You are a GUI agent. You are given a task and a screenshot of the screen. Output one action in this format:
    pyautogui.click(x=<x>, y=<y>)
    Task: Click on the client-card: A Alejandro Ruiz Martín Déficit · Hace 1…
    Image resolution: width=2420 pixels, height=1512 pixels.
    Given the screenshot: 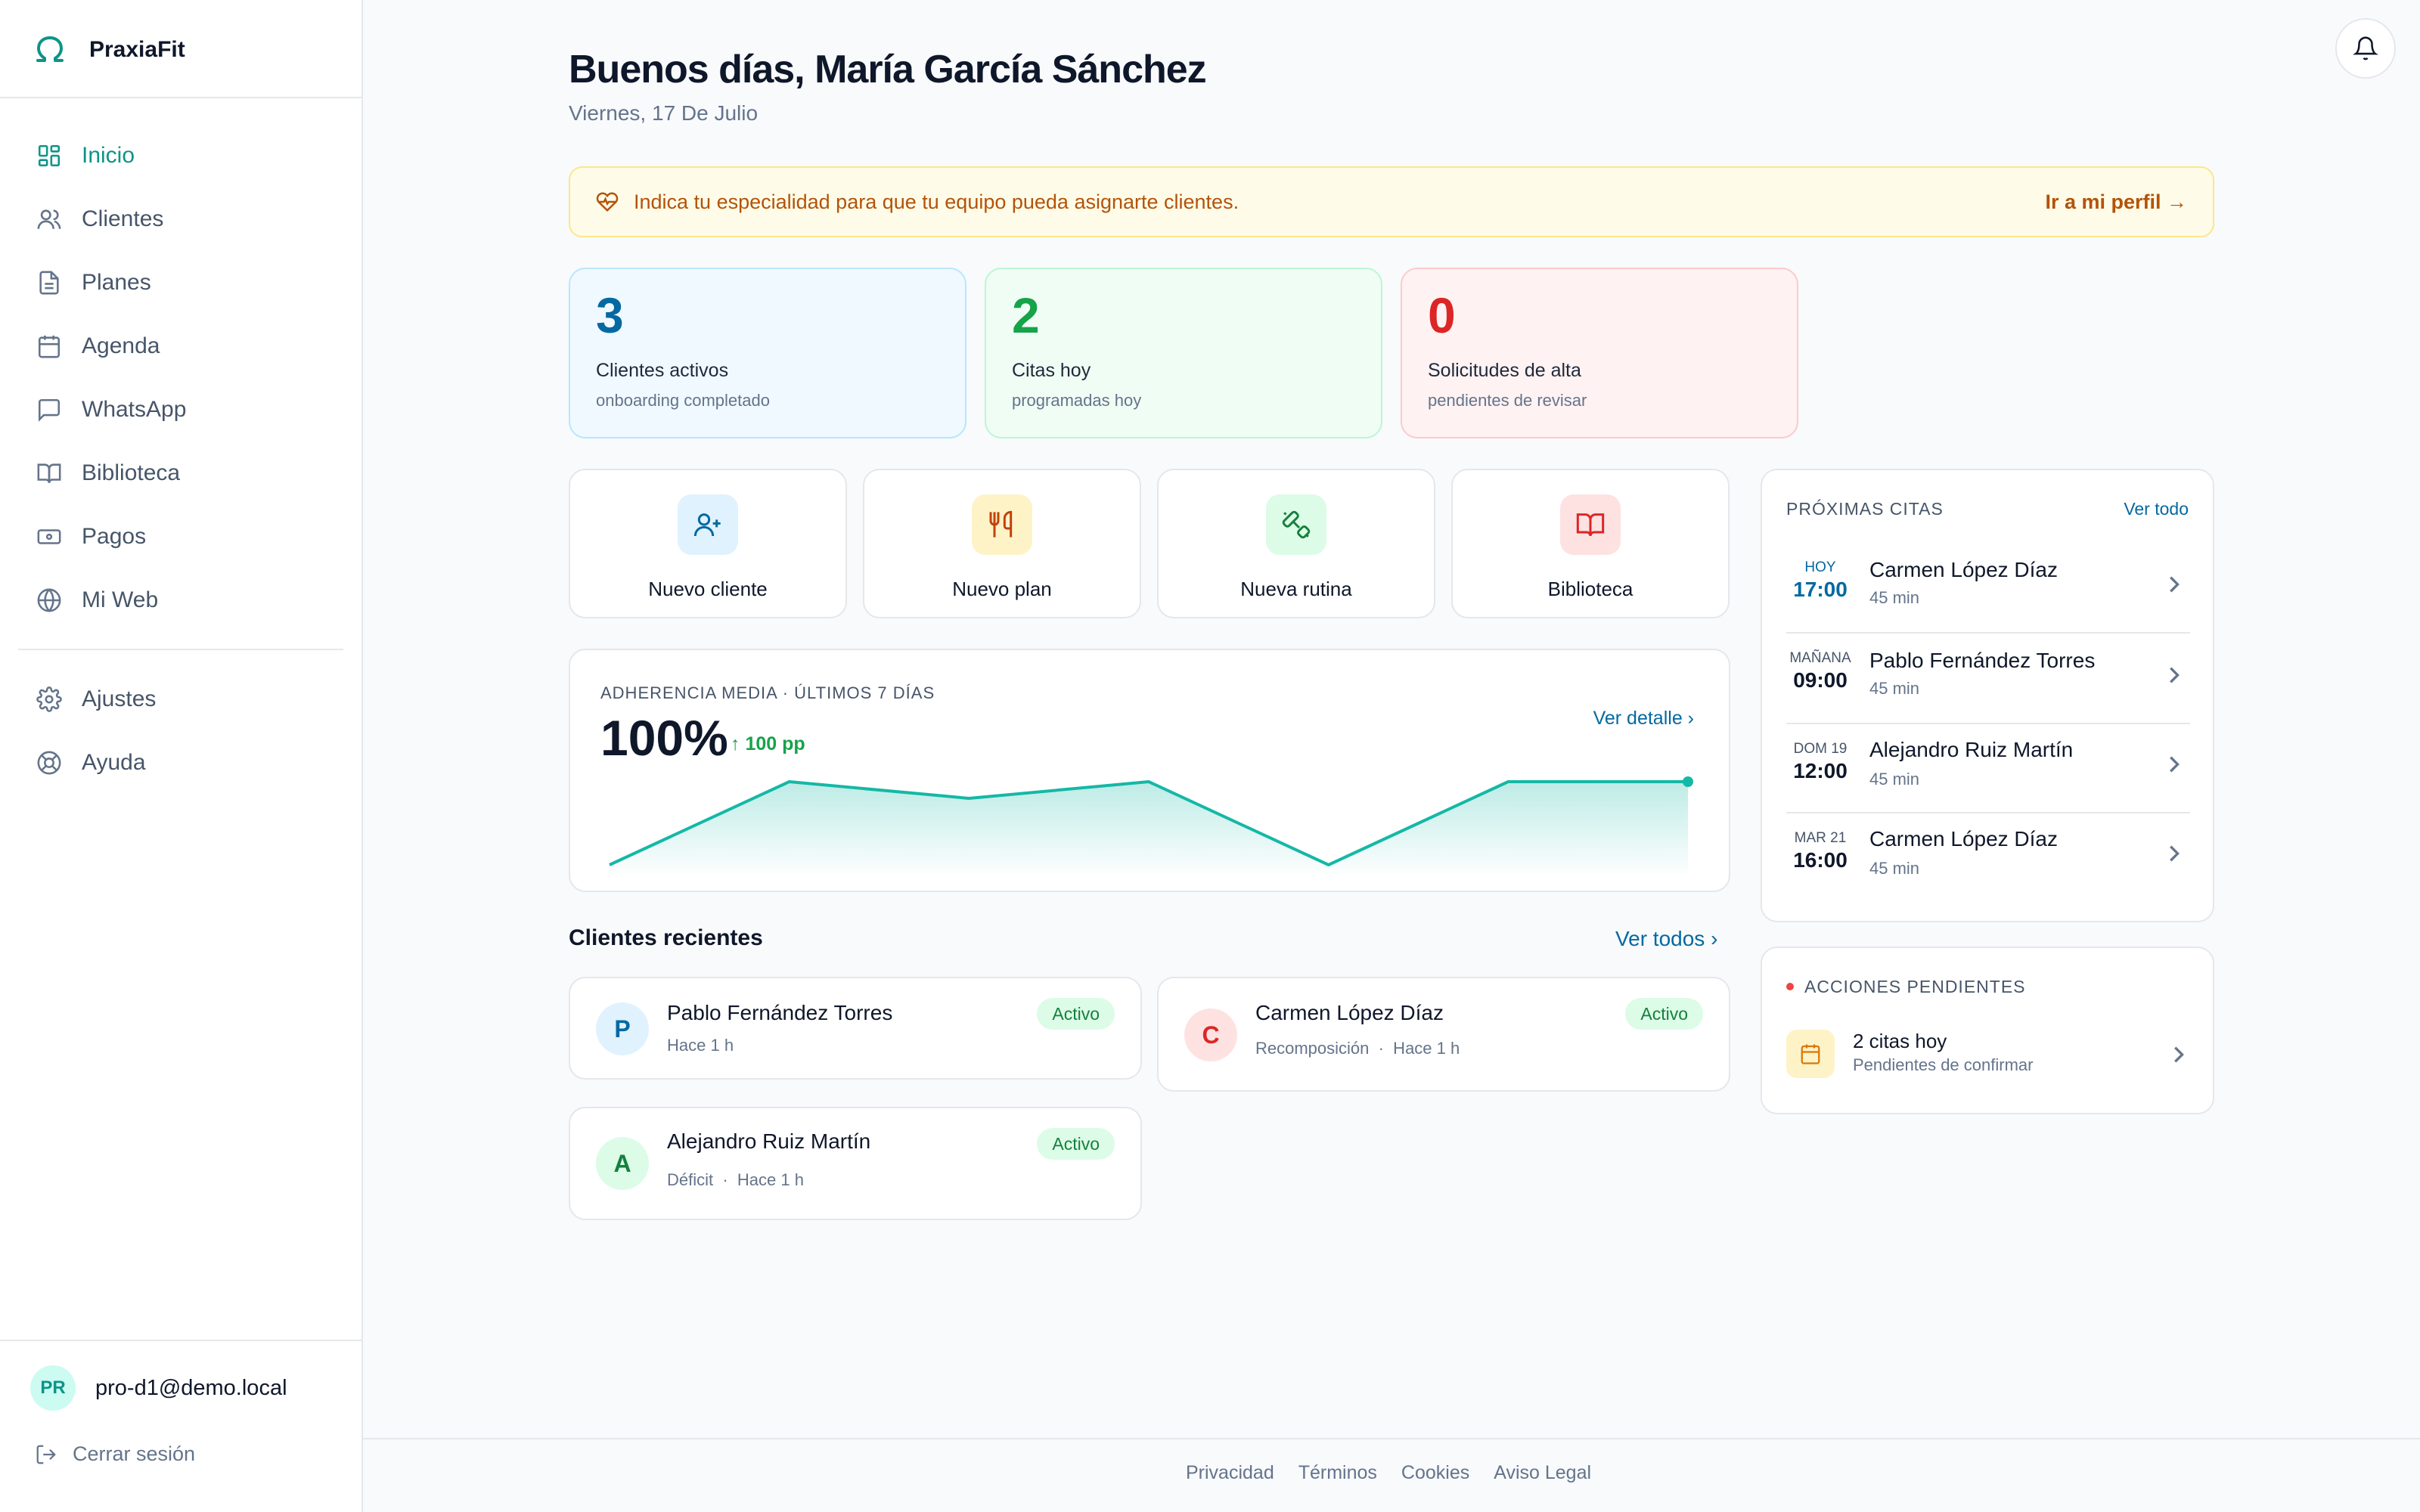 What is the action you would take?
    pyautogui.click(x=855, y=1164)
    